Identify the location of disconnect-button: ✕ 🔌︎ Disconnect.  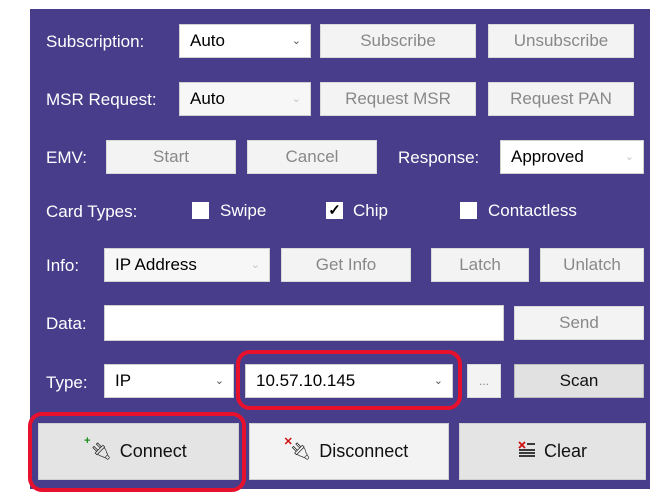
(349, 451).